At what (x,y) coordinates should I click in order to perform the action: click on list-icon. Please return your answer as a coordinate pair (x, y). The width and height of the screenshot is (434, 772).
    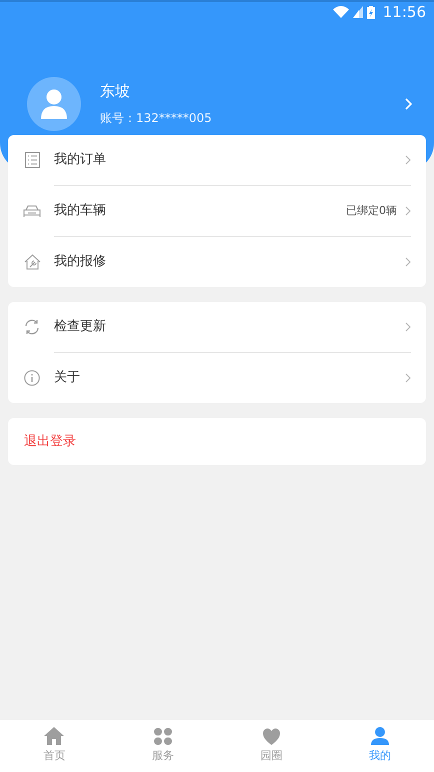
    Looking at the image, I should click on (32, 160).